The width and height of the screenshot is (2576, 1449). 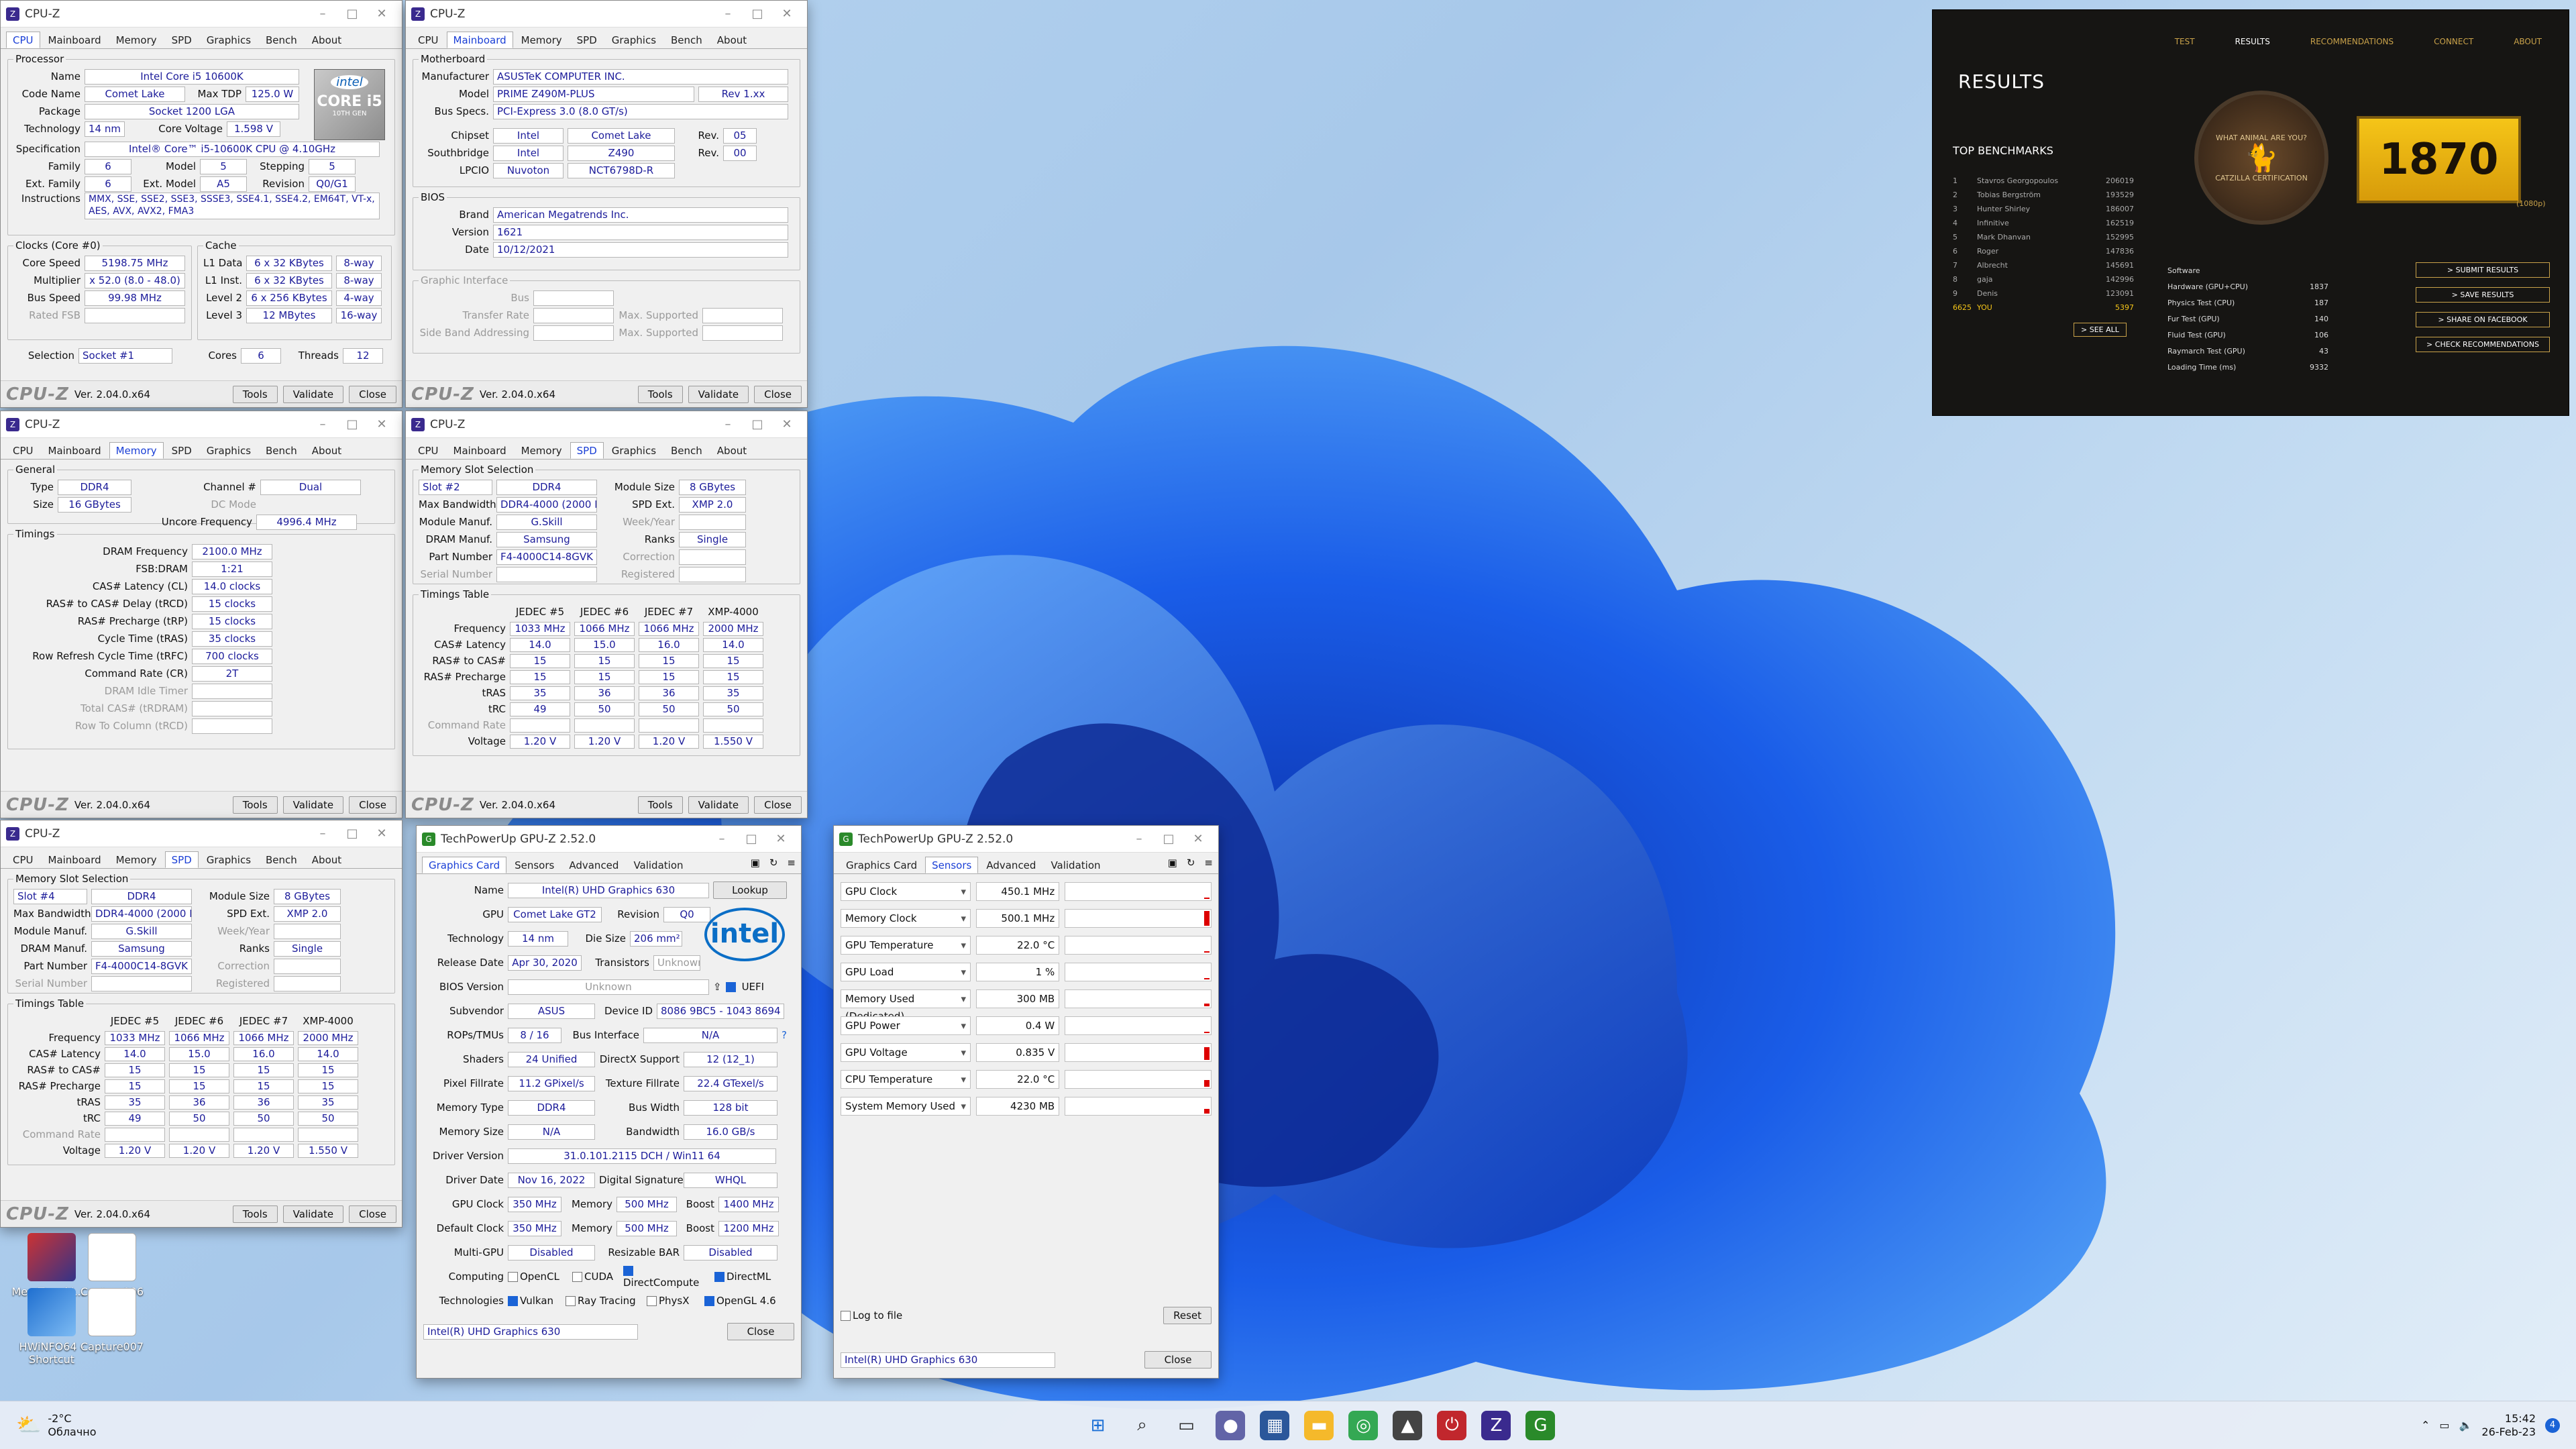 What do you see at coordinates (2252, 41) in the screenshot?
I see `nav-results: RESULTS` at bounding box center [2252, 41].